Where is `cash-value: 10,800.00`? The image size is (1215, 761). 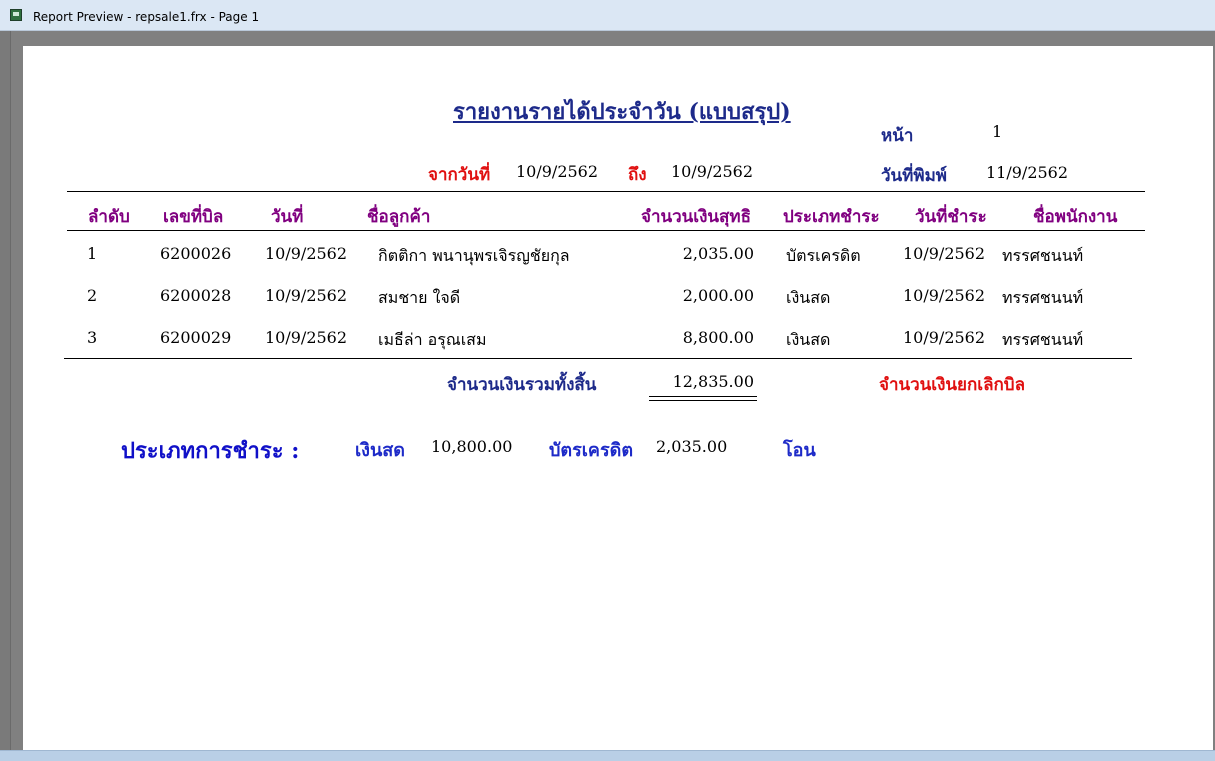 cash-value: 10,800.00 is located at coordinates (472, 446).